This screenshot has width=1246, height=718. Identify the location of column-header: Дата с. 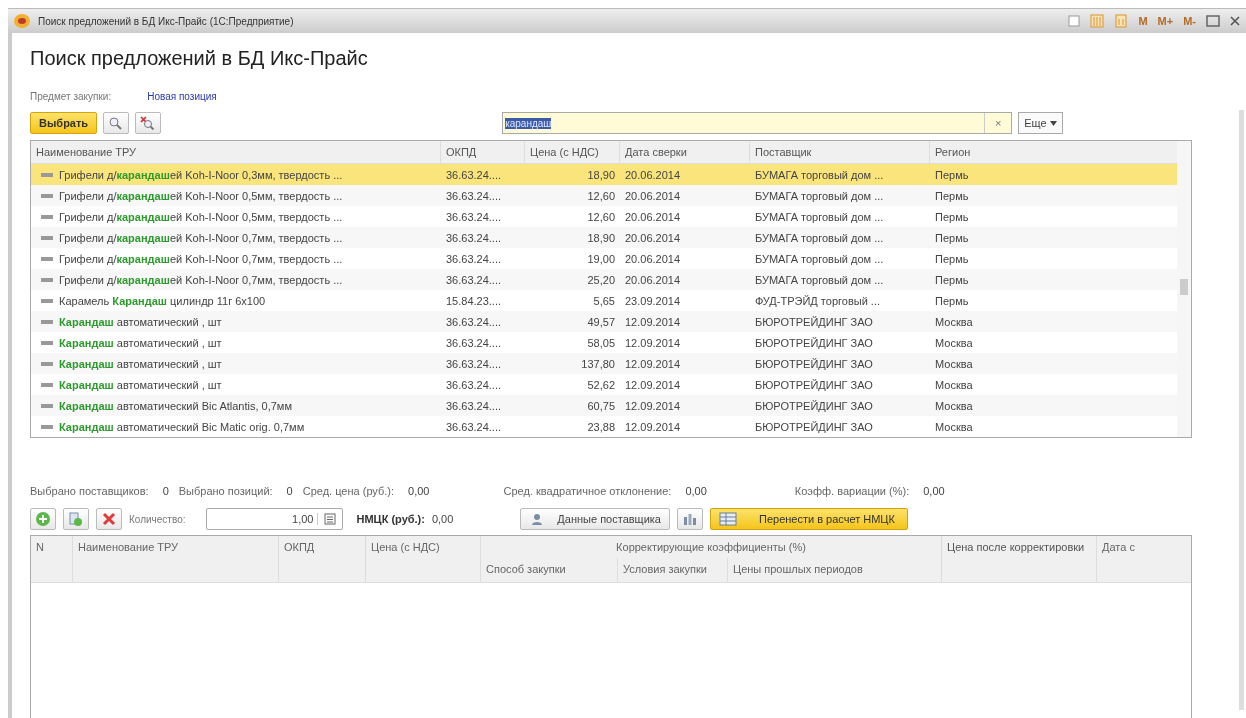
(1144, 559).